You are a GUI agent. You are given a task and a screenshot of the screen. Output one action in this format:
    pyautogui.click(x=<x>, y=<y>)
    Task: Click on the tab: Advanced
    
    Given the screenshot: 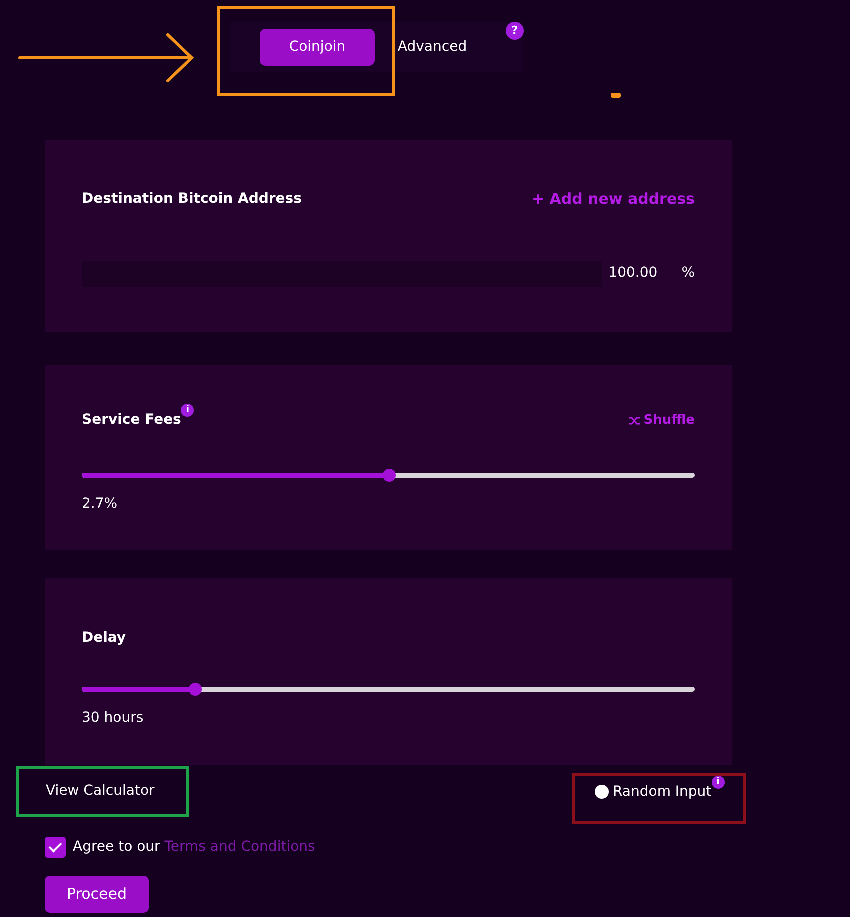 What is the action you would take?
    pyautogui.click(x=432, y=47)
    